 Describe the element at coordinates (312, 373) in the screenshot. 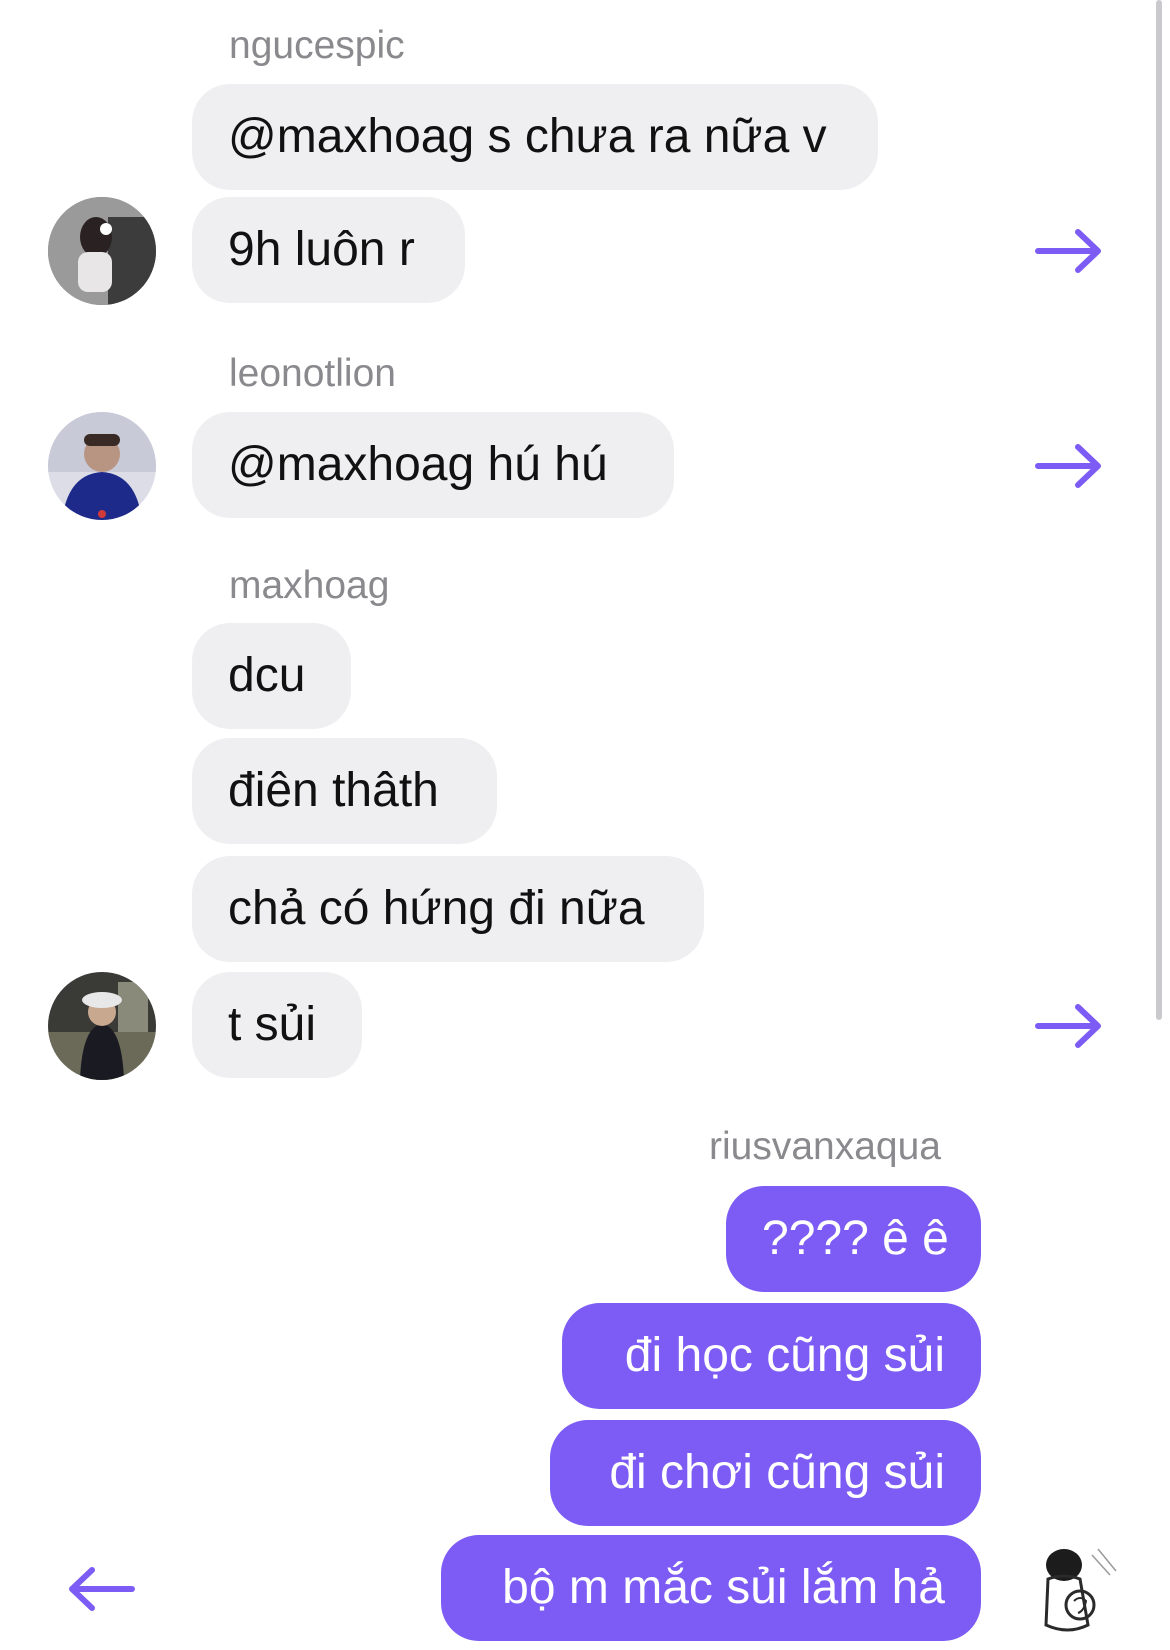

I see `sender-name: leonotlion` at that location.